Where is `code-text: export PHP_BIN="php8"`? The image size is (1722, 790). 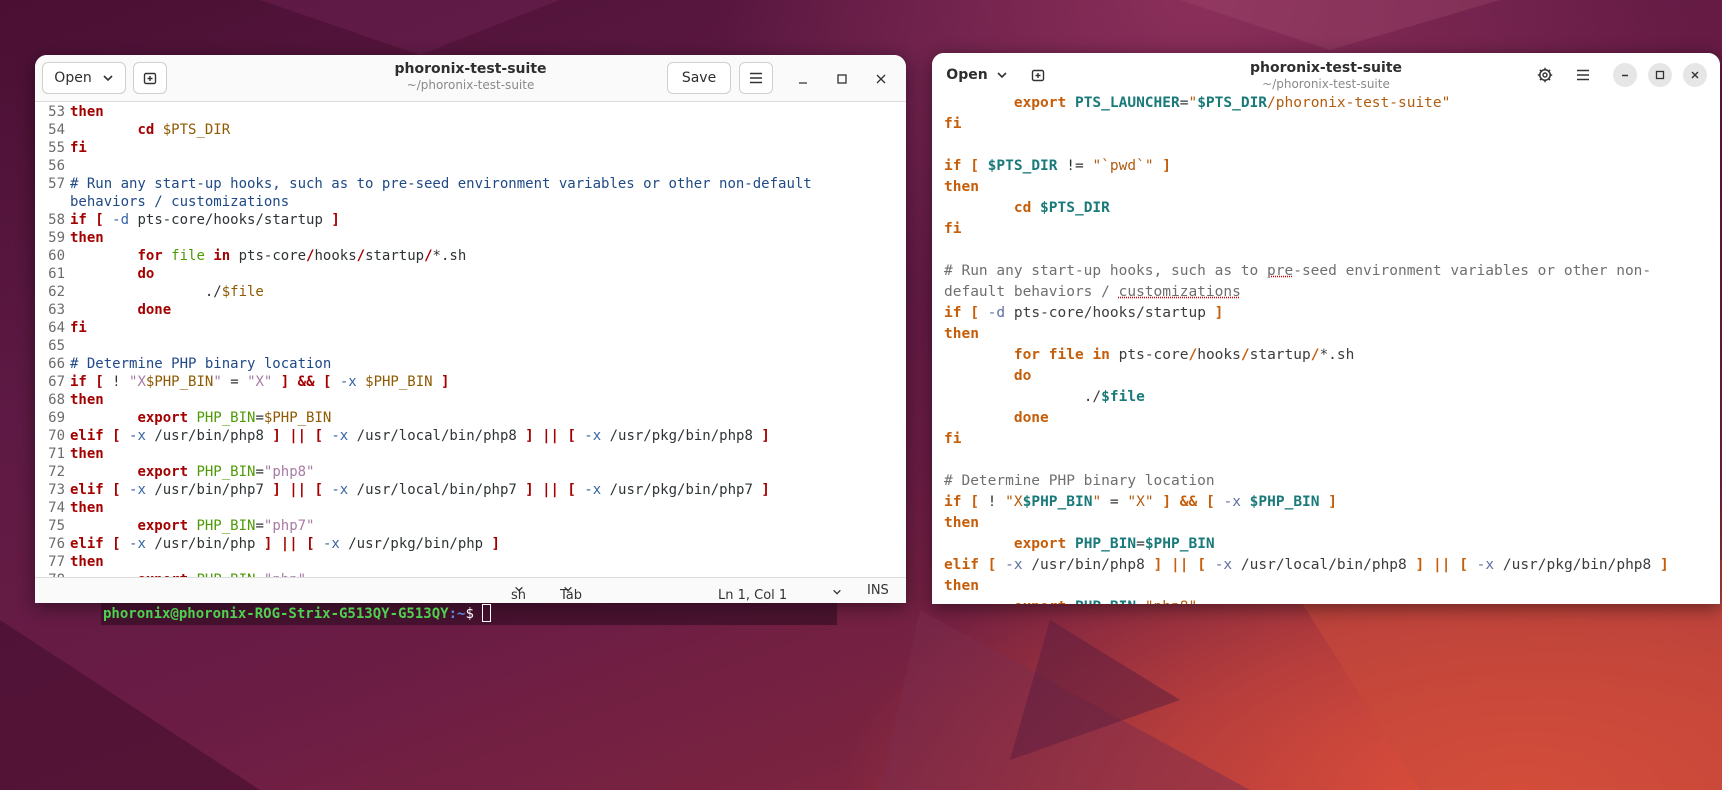
code-text: export PHP_BIN="php8" is located at coordinates (226, 472).